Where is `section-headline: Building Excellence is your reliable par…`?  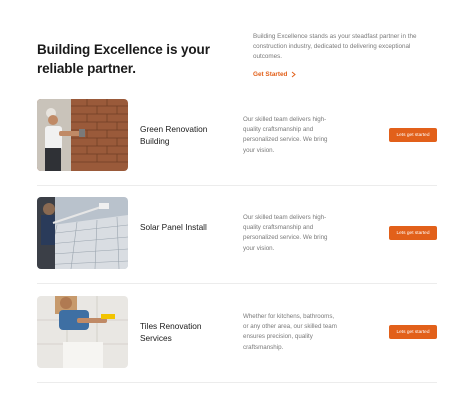
section-headline: Building Excellence is your reliable par… is located at coordinates (123, 59).